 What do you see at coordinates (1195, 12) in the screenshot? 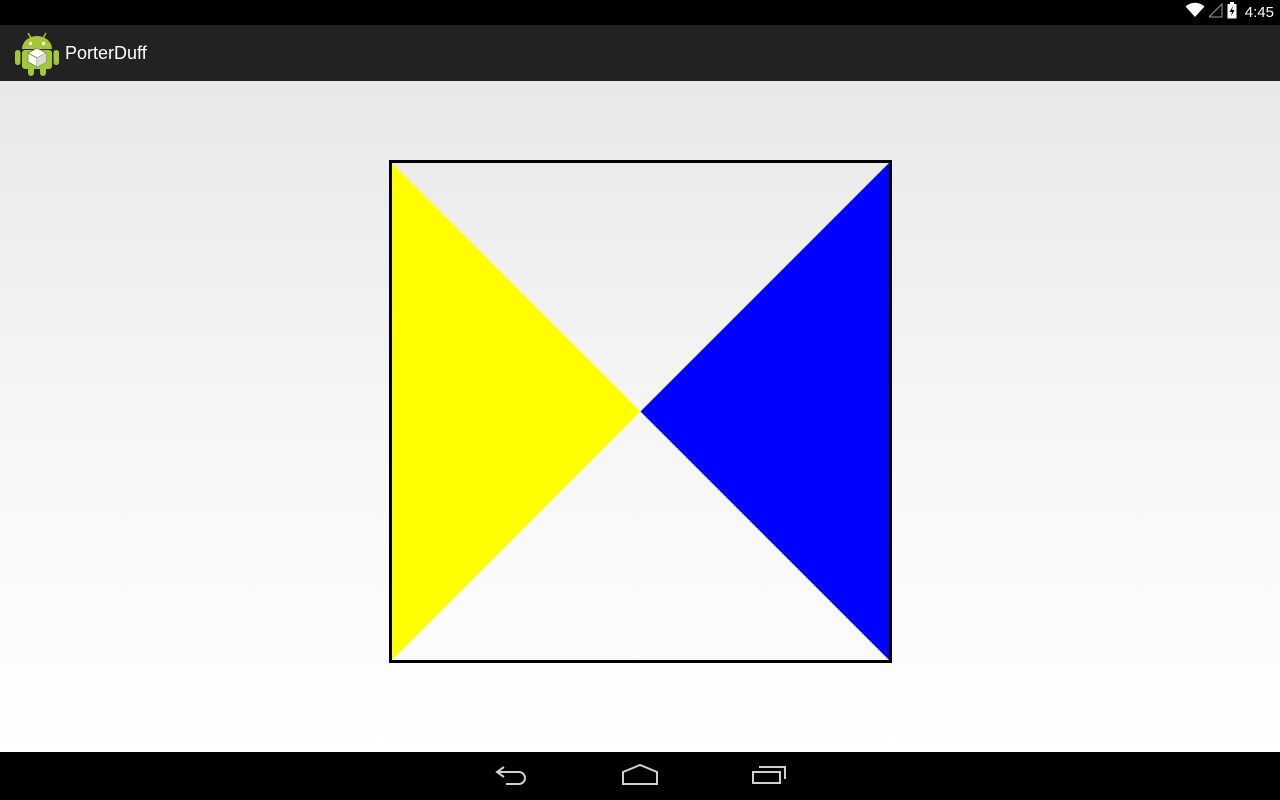
I see `wifi-icon` at bounding box center [1195, 12].